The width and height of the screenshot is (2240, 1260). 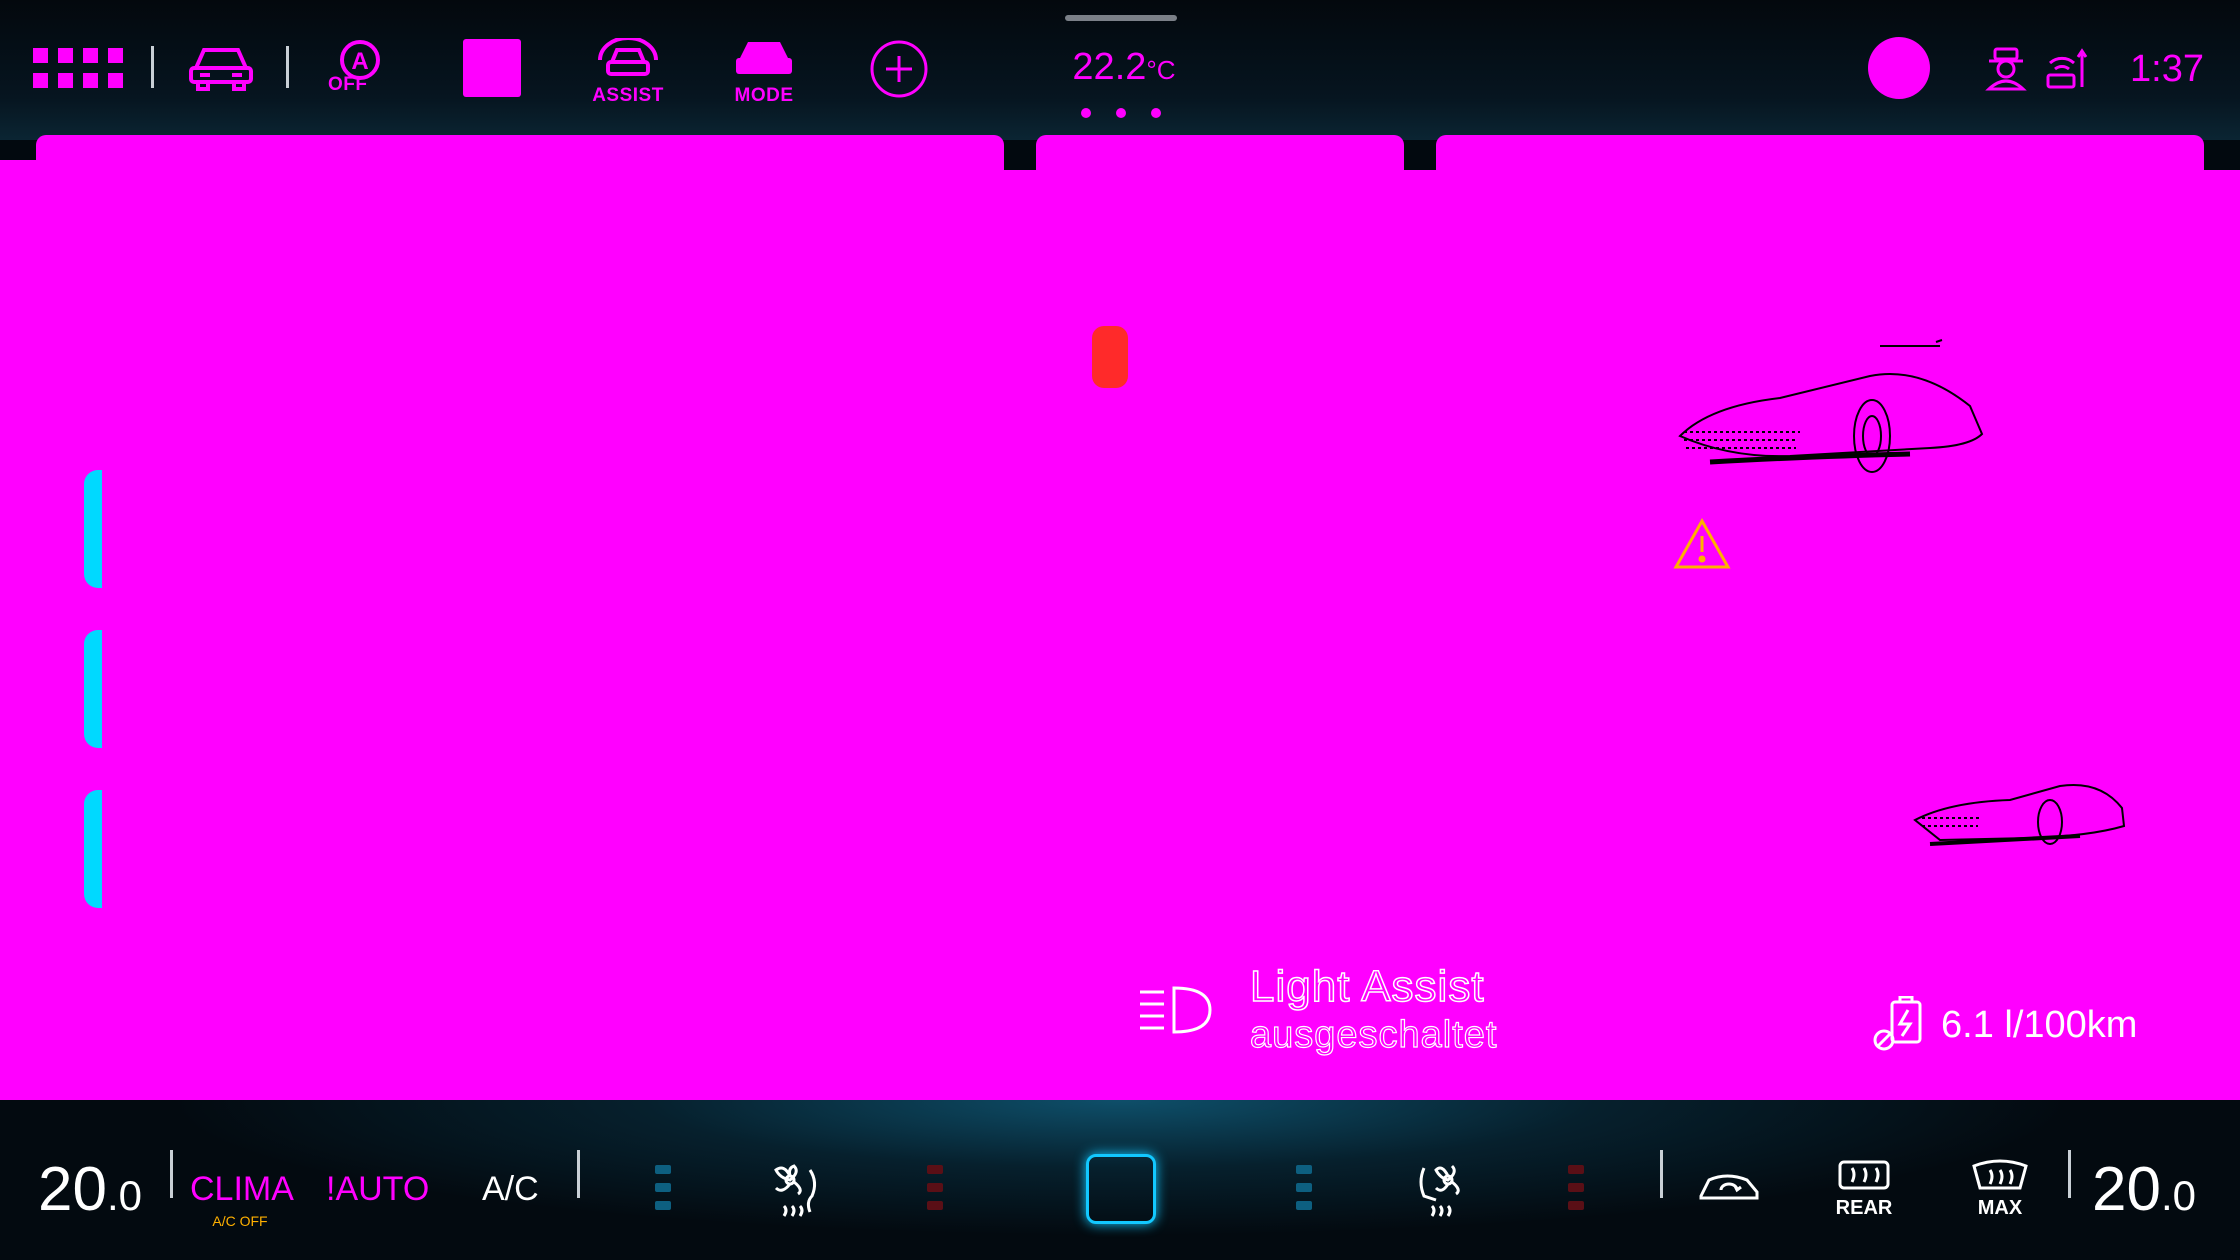 What do you see at coordinates (2000, 1174) in the screenshot?
I see `max-defrost-icon` at bounding box center [2000, 1174].